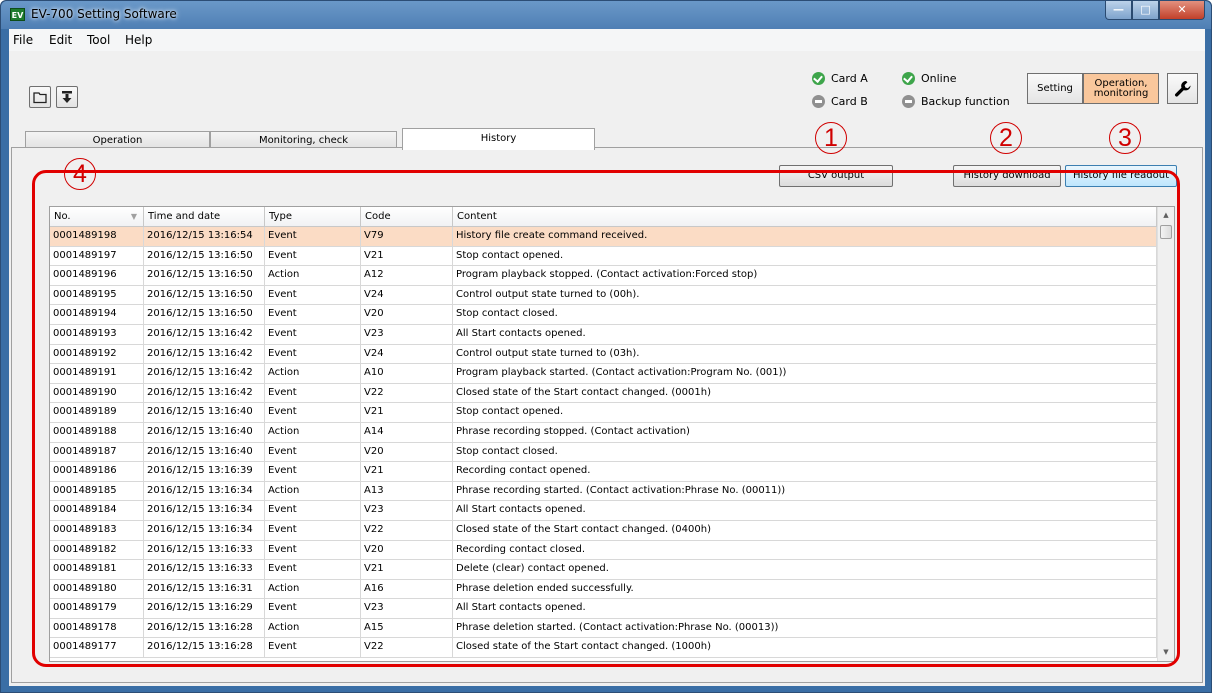 The image size is (1212, 693). What do you see at coordinates (1007, 176) in the screenshot?
I see `history-download-button: History download` at bounding box center [1007, 176].